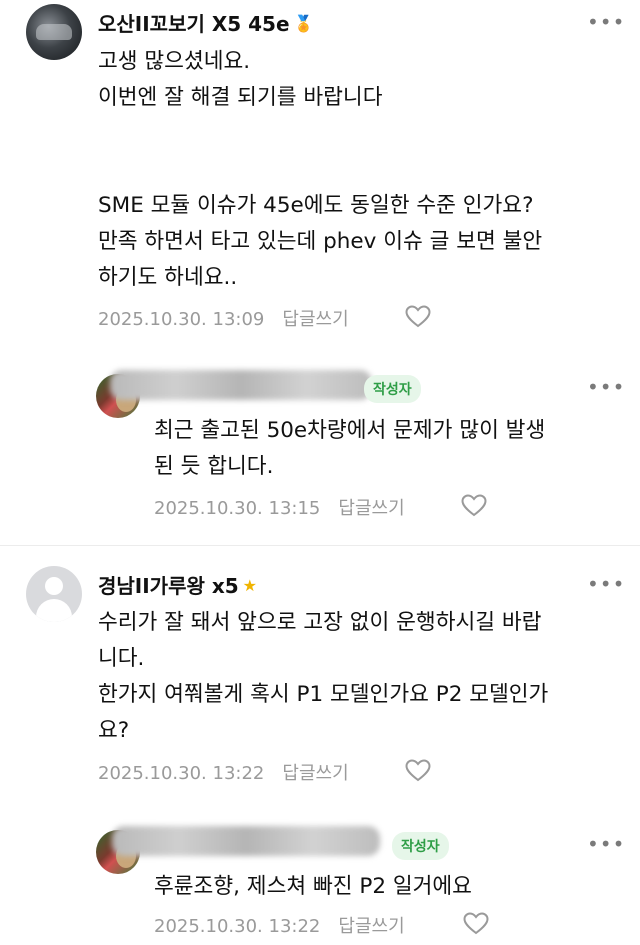 The image size is (640, 945). What do you see at coordinates (168, 586) in the screenshot?
I see `nickname-text: 경남II가루왕 x5` at bounding box center [168, 586].